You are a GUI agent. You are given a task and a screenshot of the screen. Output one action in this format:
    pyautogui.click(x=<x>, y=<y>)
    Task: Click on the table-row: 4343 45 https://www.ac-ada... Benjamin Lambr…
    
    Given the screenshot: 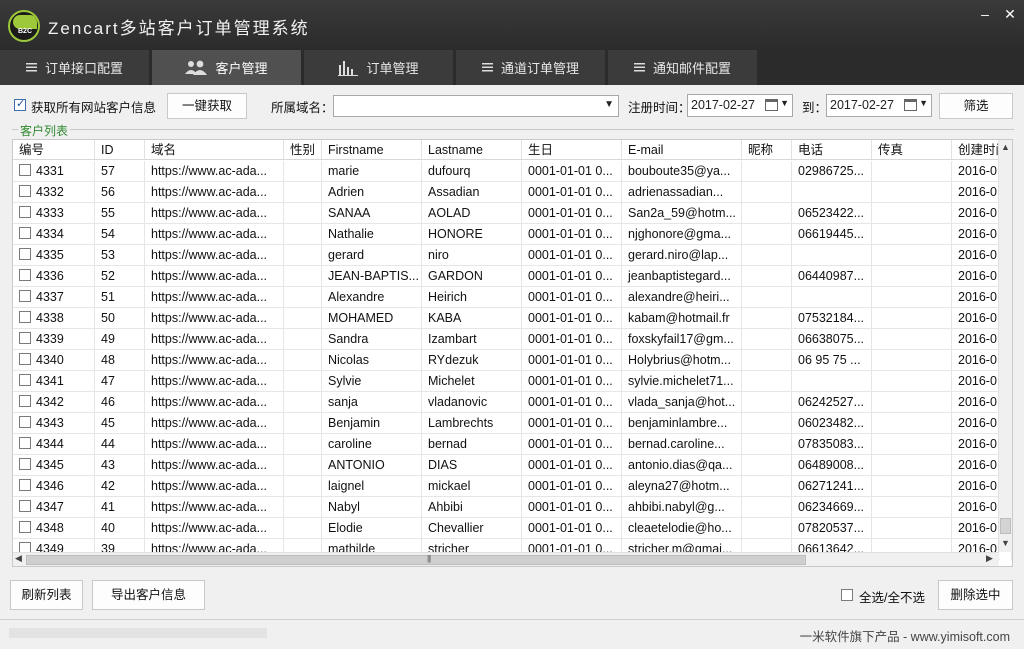 What is the action you would take?
    pyautogui.click(x=512, y=423)
    